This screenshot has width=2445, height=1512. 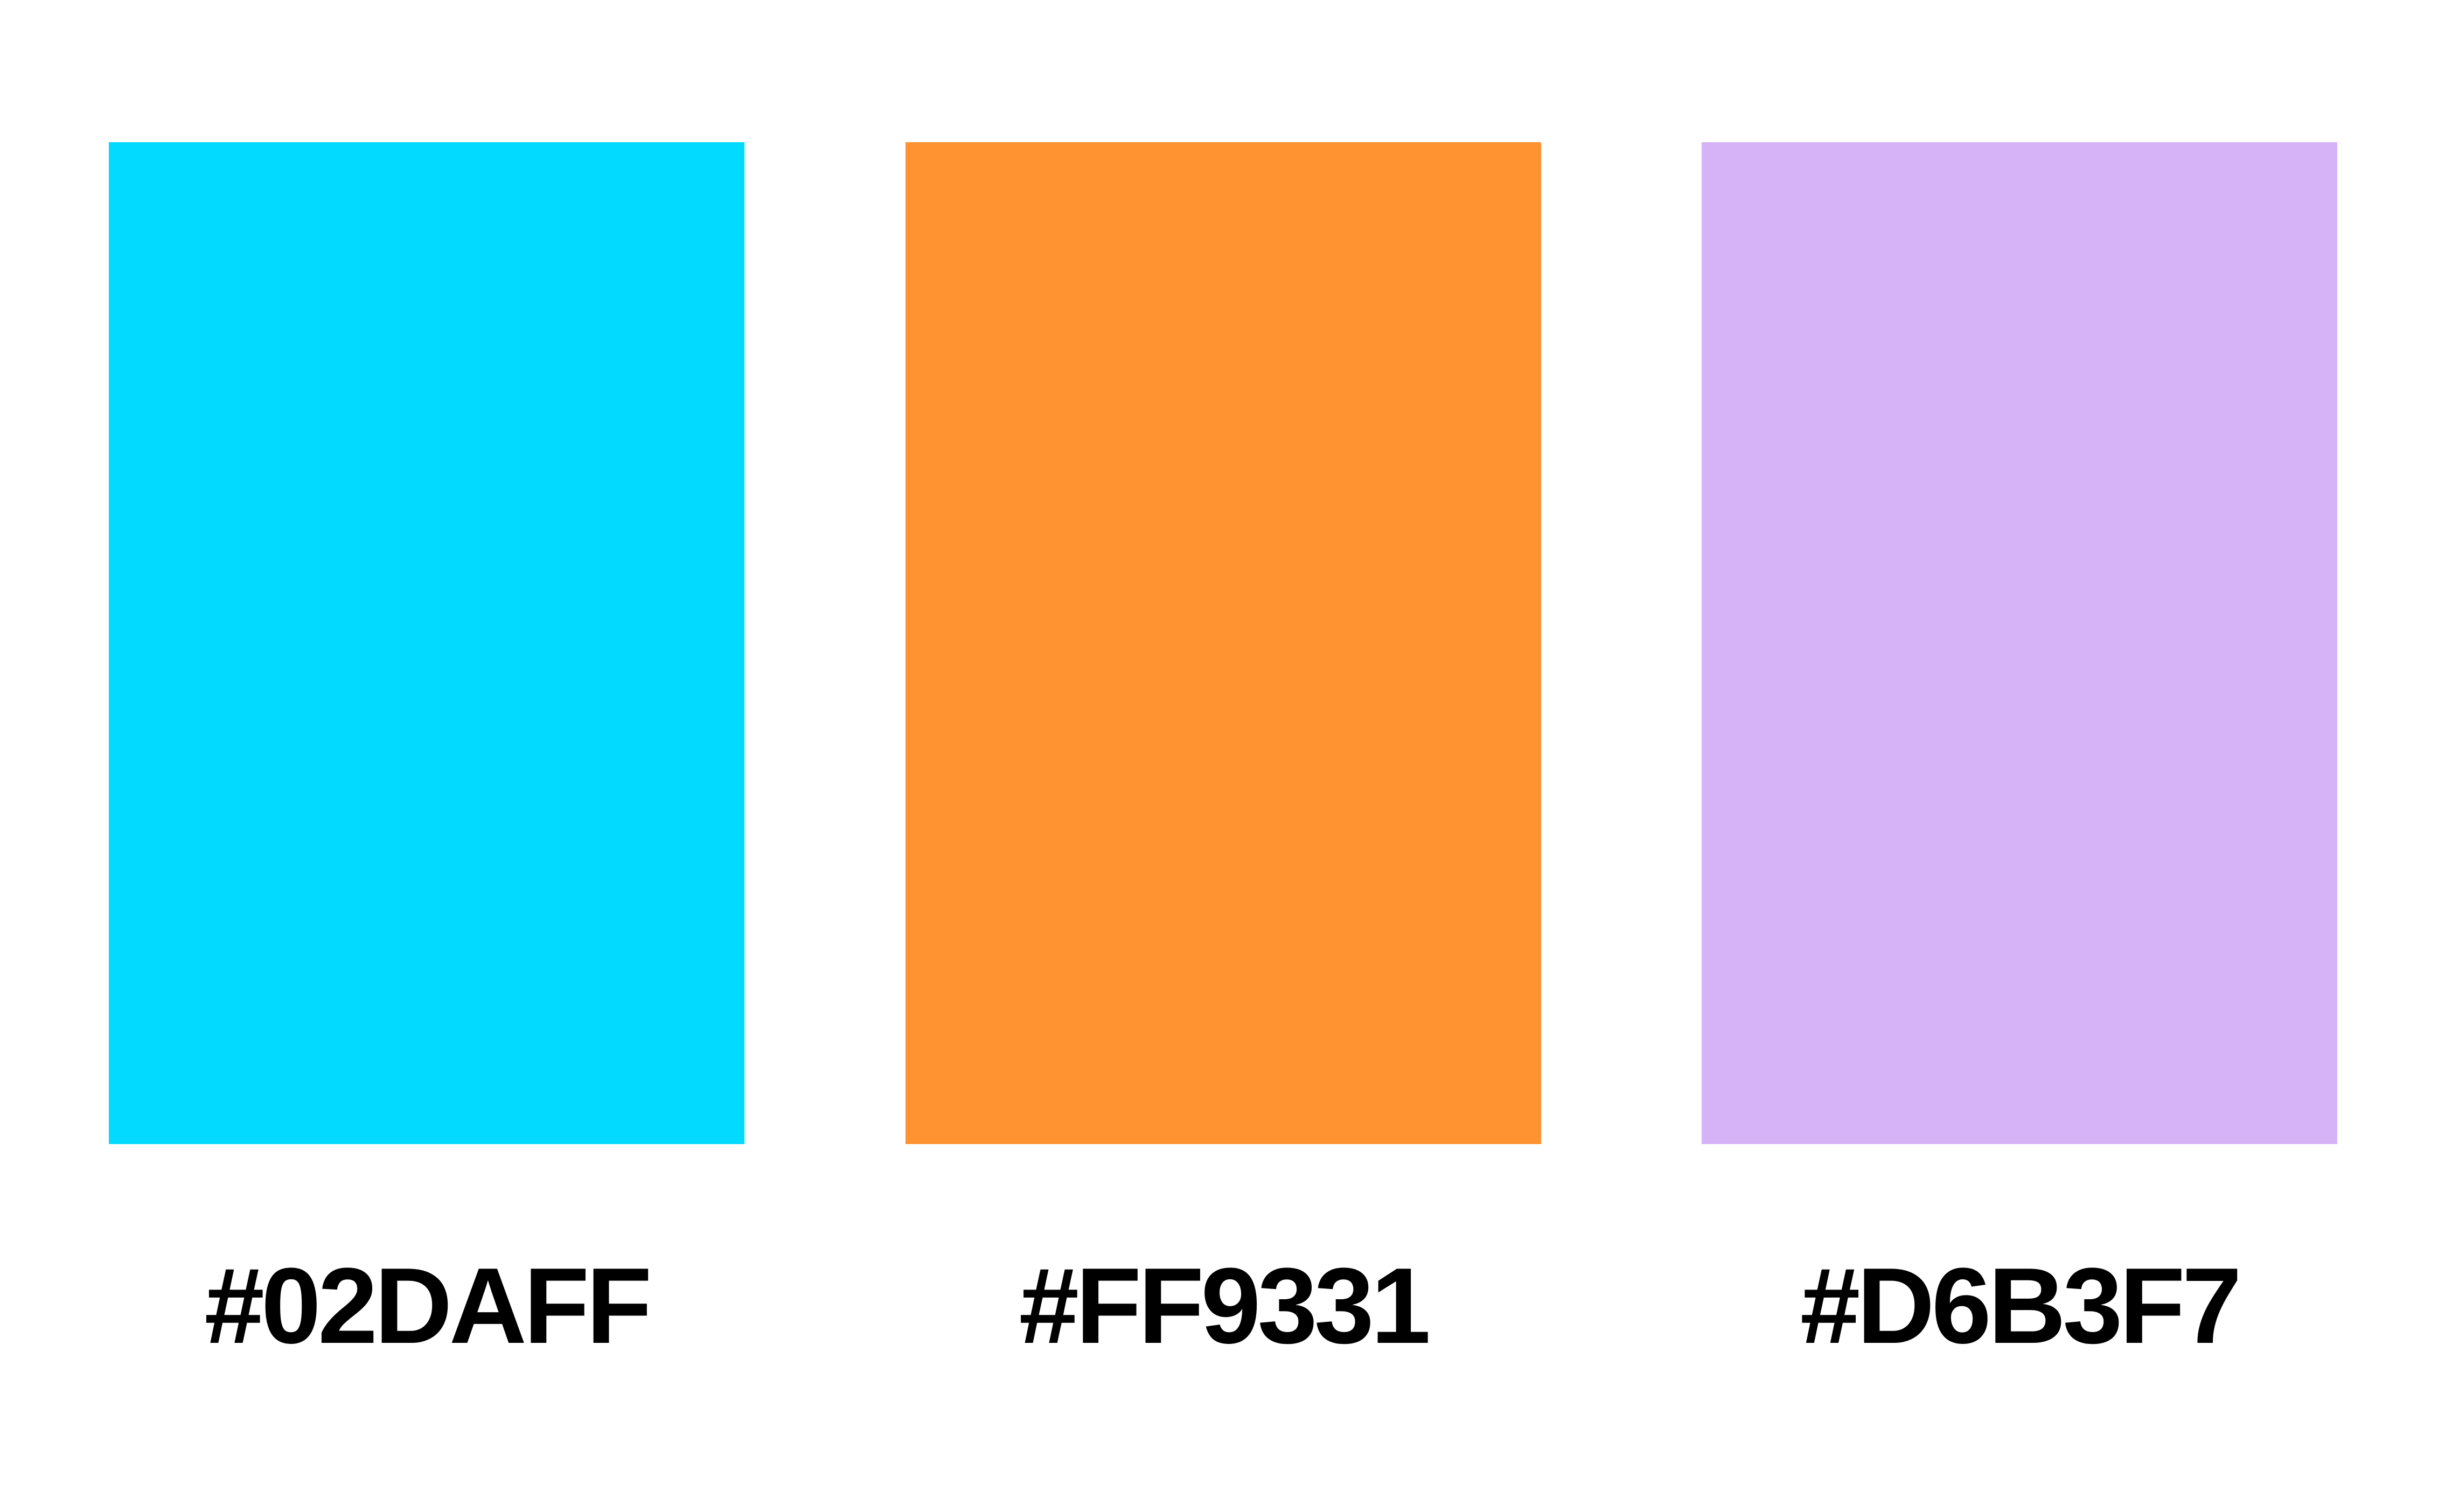 What do you see at coordinates (2021, 1306) in the screenshot?
I see `swatch-hex-label-3: #D6B3F7` at bounding box center [2021, 1306].